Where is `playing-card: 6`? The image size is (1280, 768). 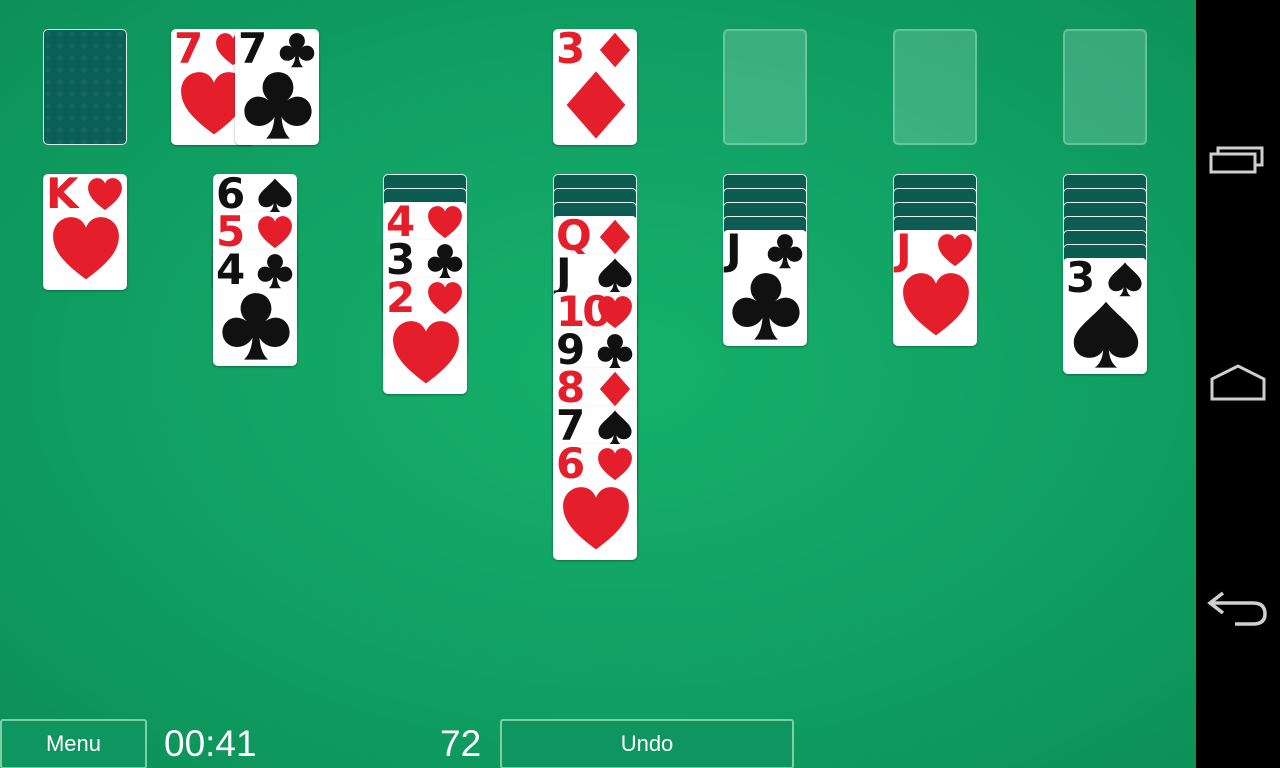 playing-card: 6 is located at coordinates (595, 502).